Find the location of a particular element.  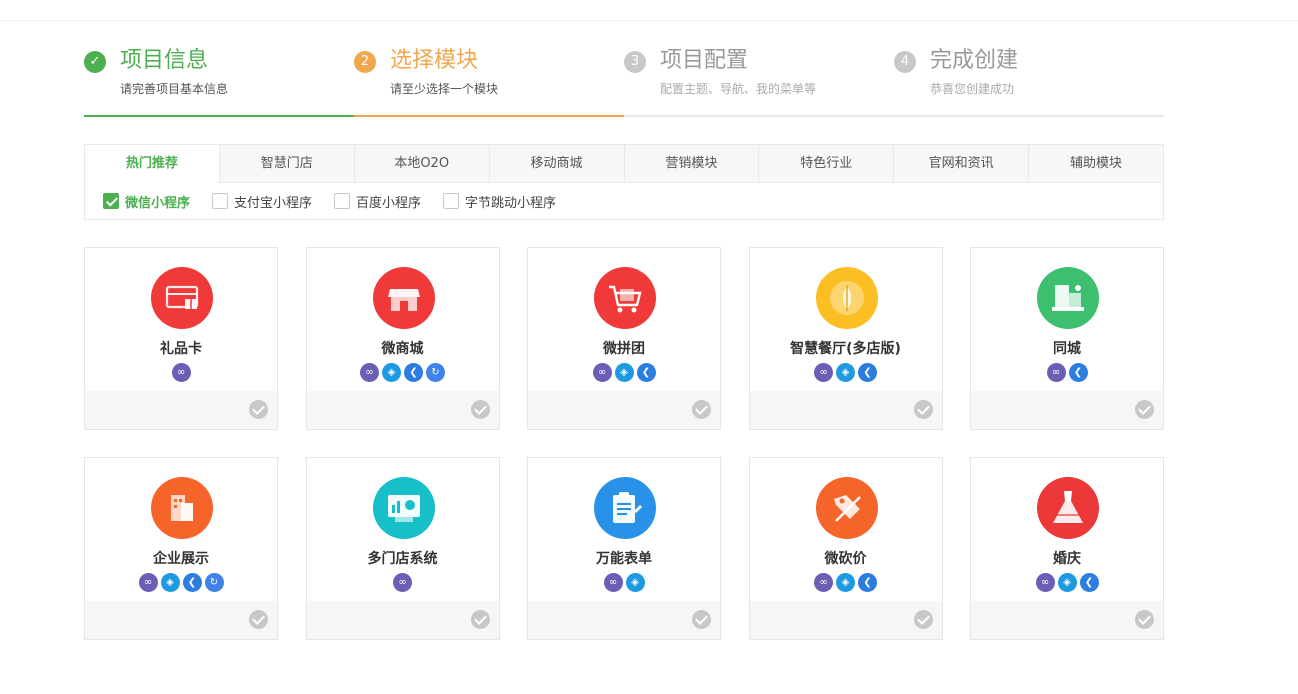

step-select-module: 2 选择模块 请至少选择一个模块 is located at coordinates (489, 81).